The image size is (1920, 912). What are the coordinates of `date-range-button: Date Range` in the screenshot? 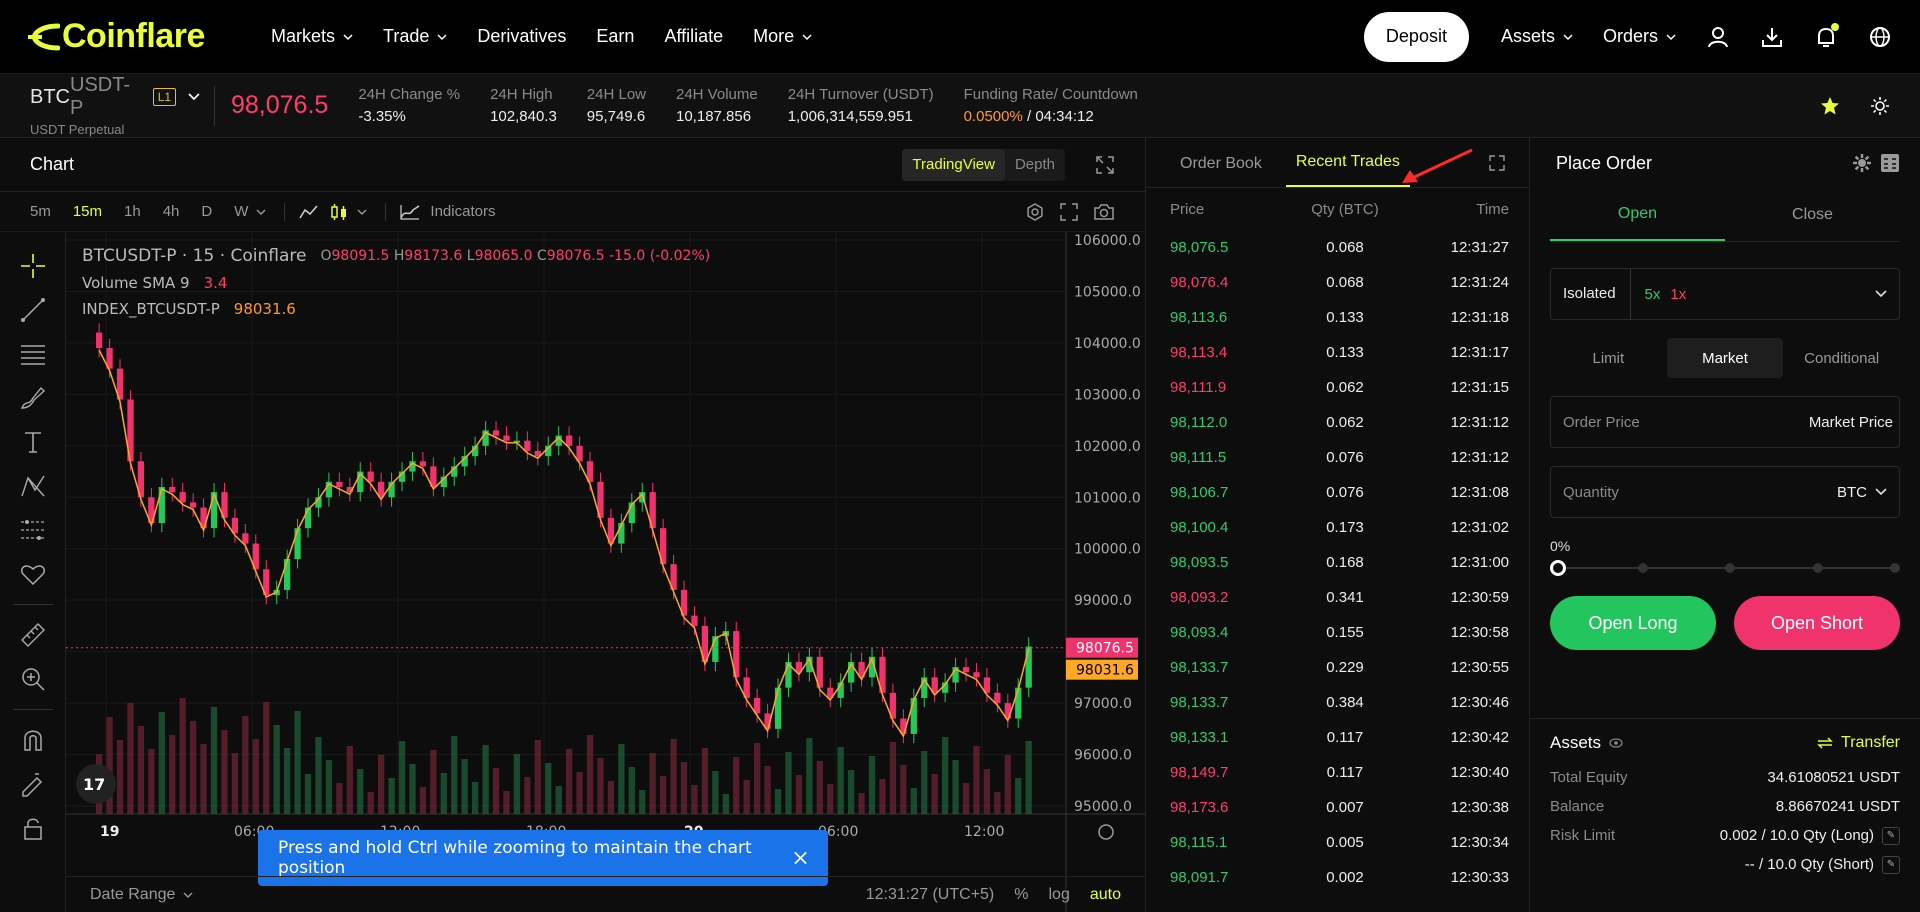 It's located at (132, 895).